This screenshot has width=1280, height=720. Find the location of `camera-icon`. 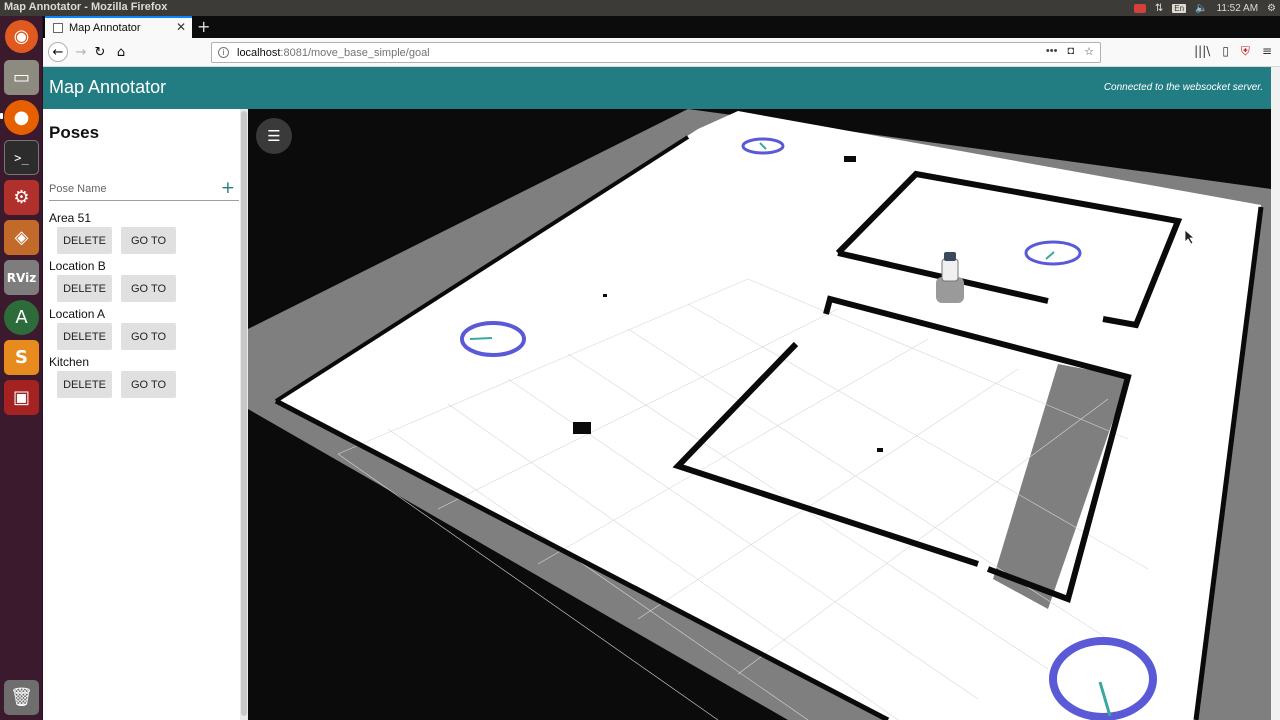

camera-icon is located at coordinates (1139, 8).